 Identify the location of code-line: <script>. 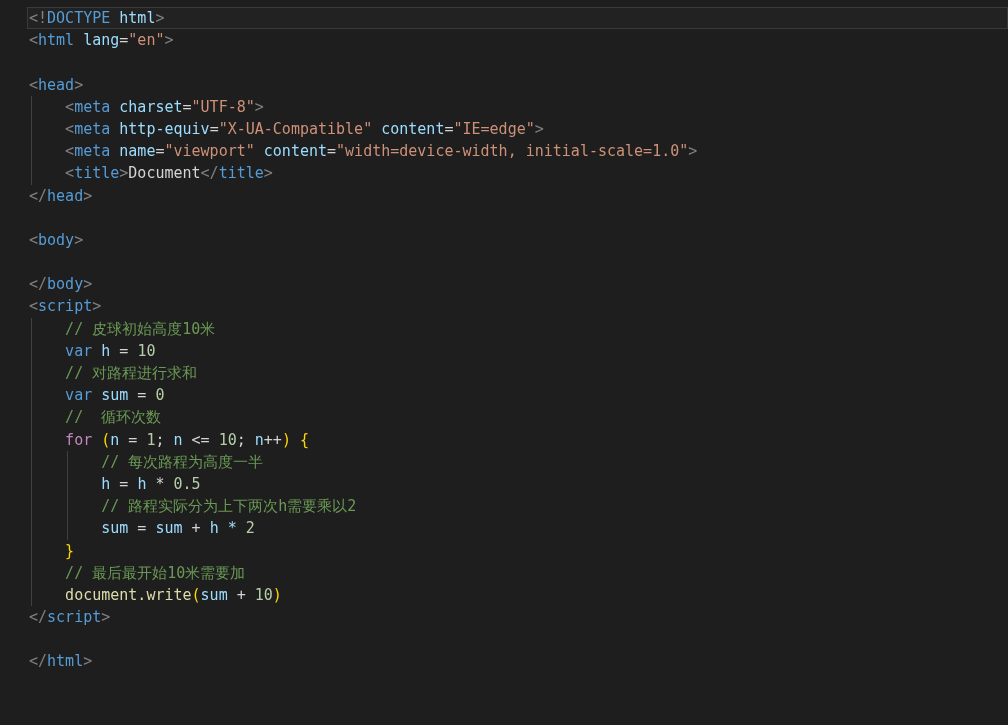
(65, 306).